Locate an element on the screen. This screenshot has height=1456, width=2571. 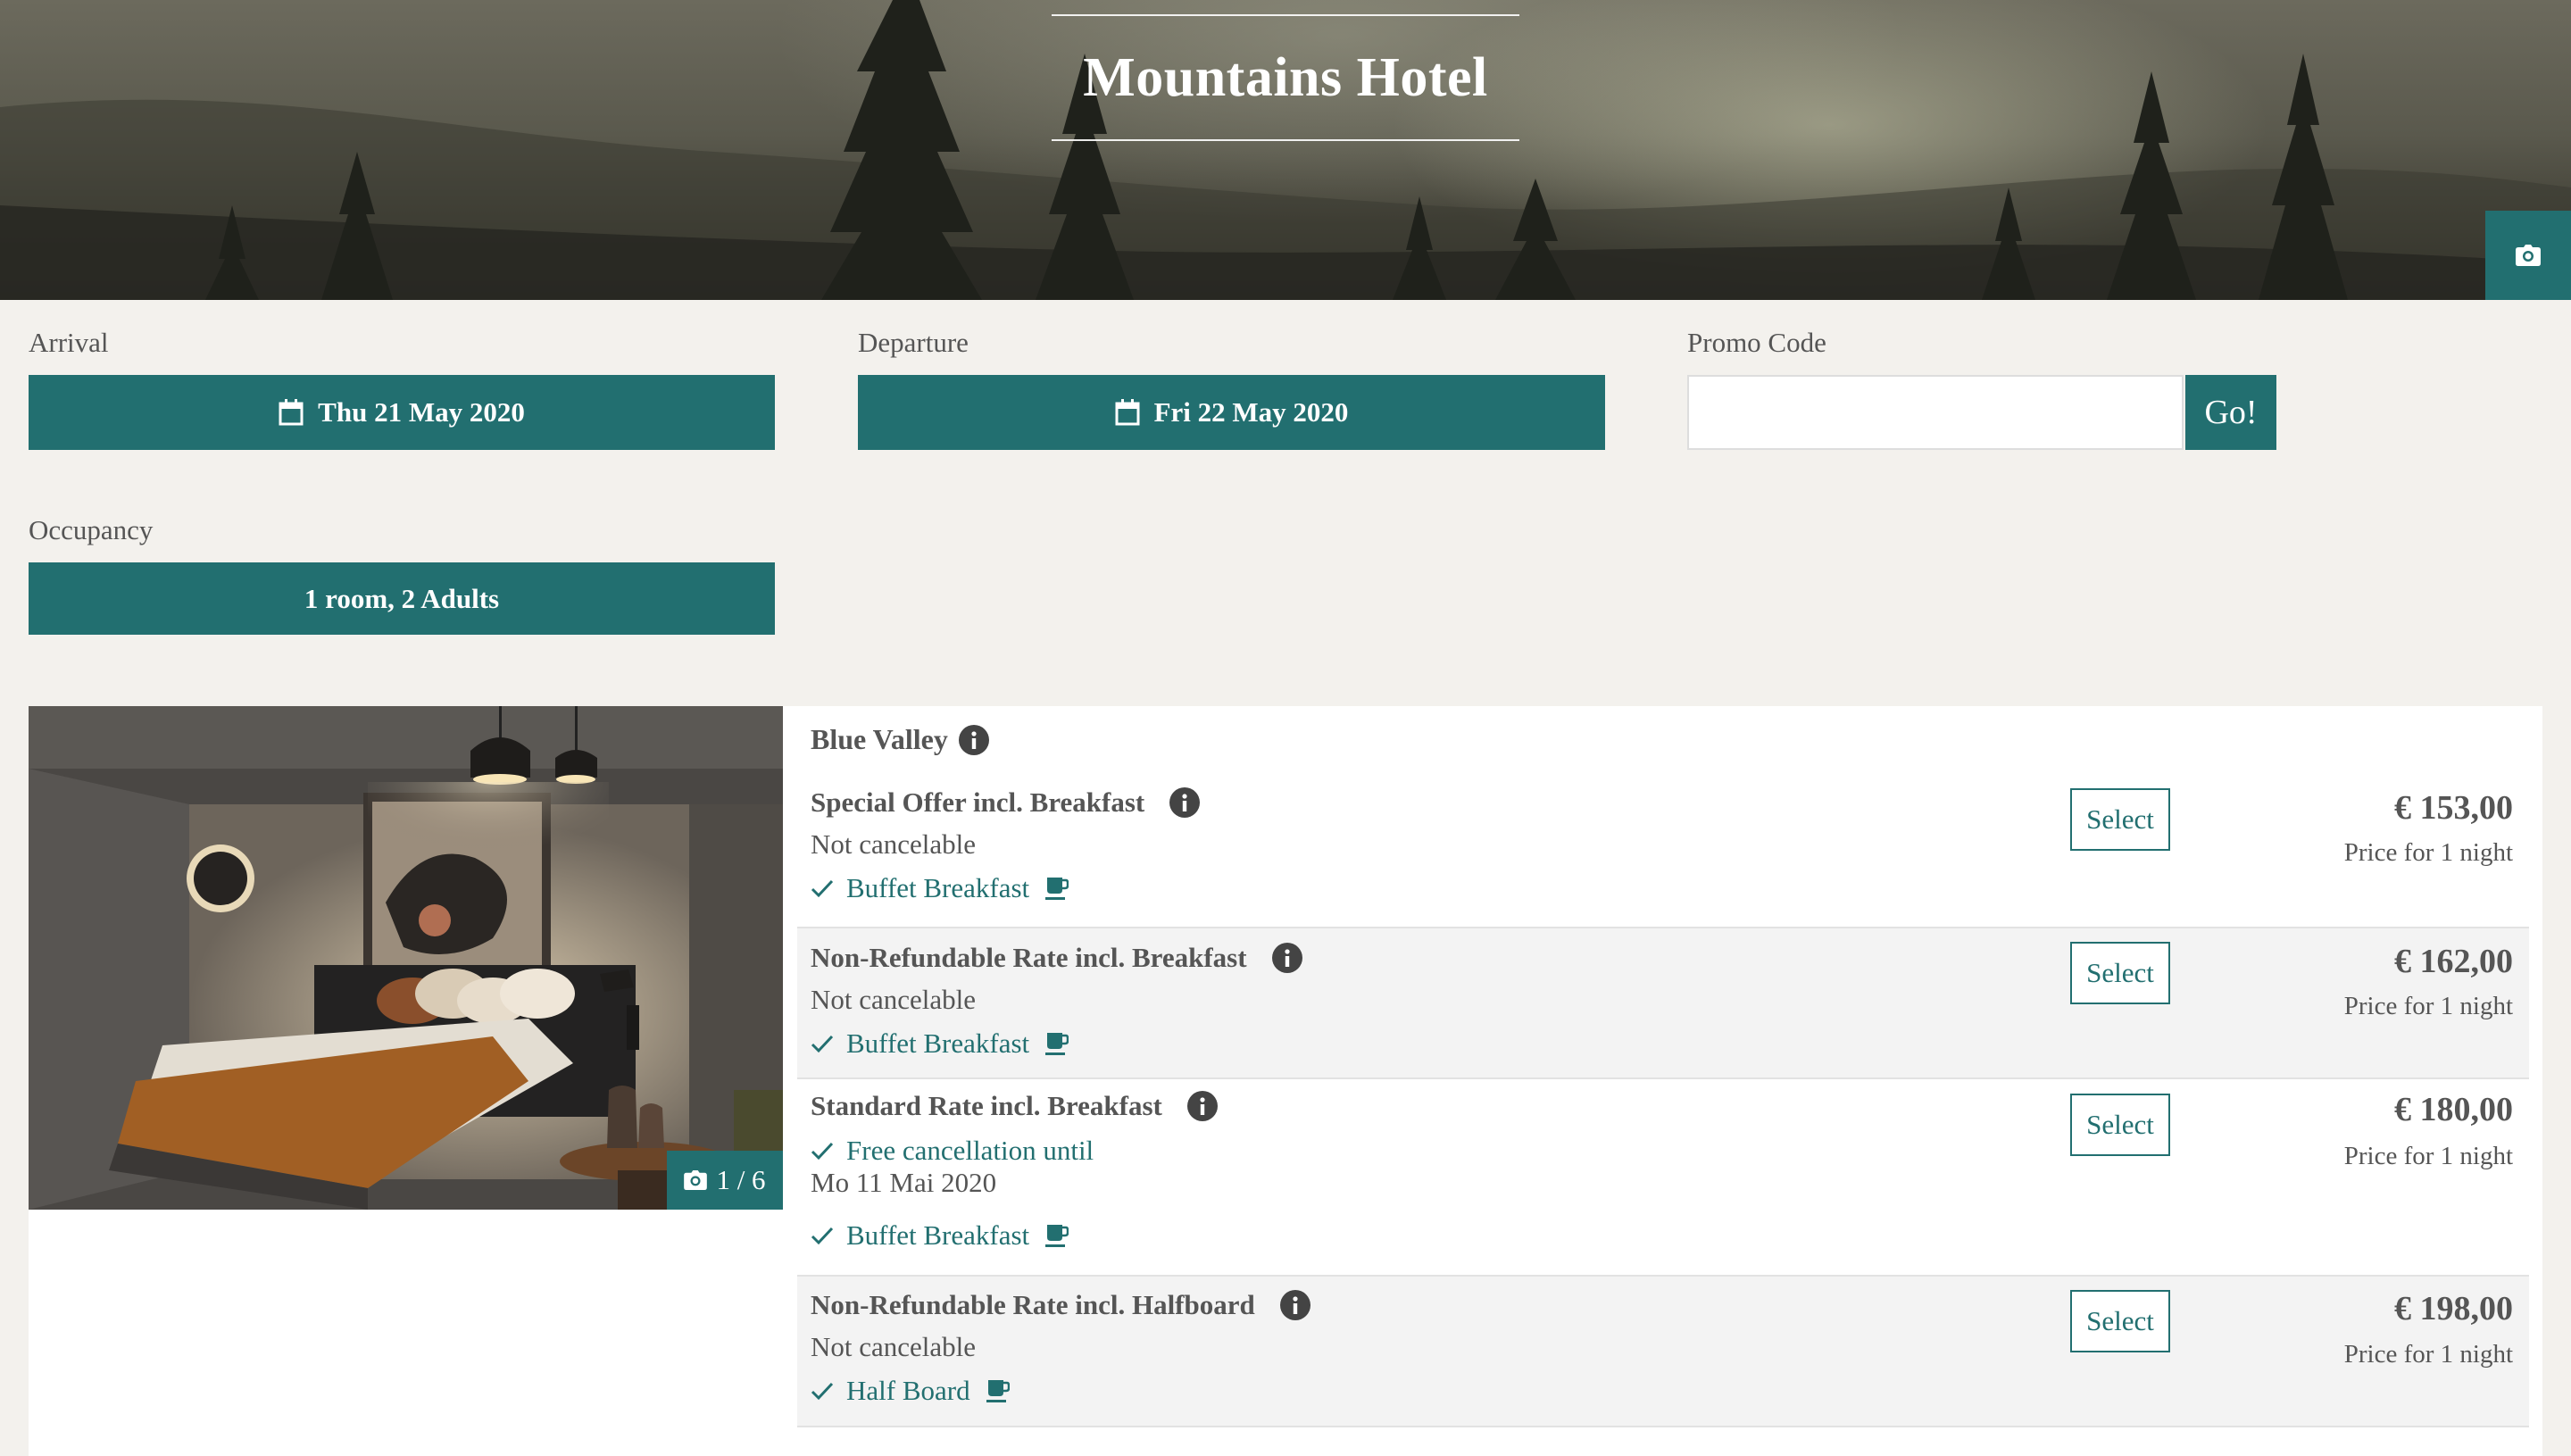
occupancy-button: 1 room, 2 Adults is located at coordinates (402, 599).